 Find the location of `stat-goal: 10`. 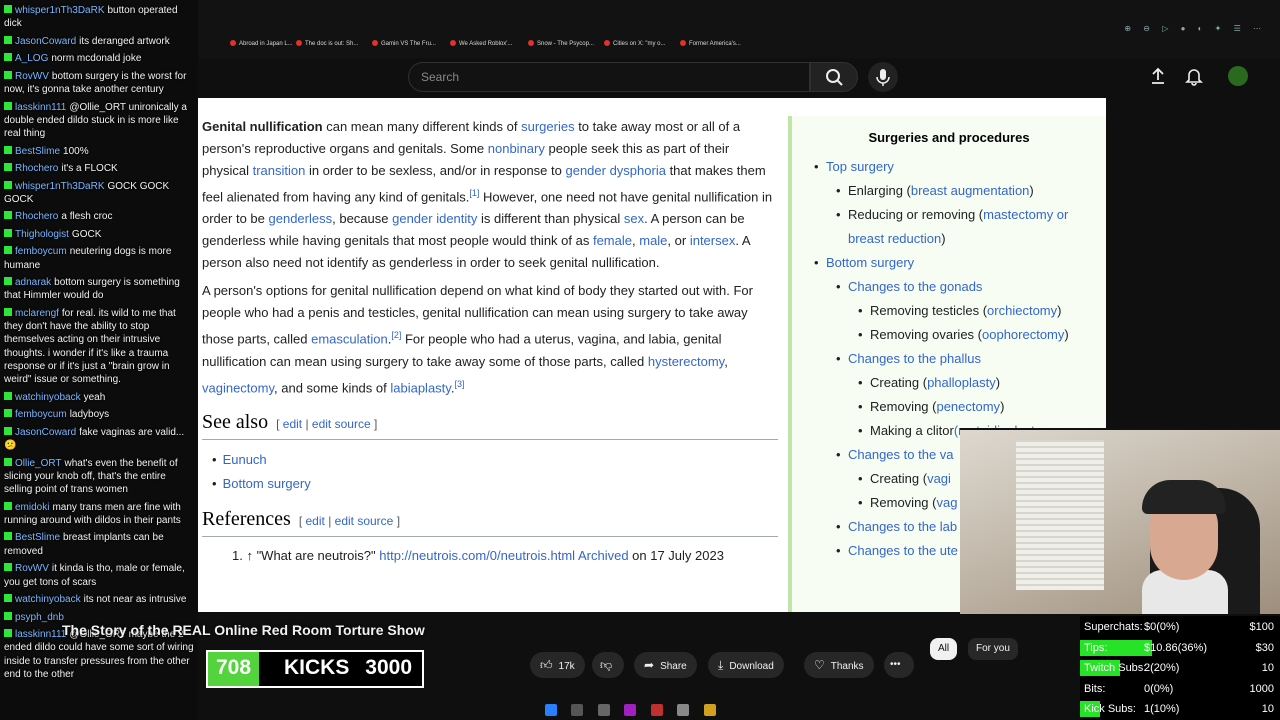

stat-goal: 10 is located at coordinates (1267, 668).